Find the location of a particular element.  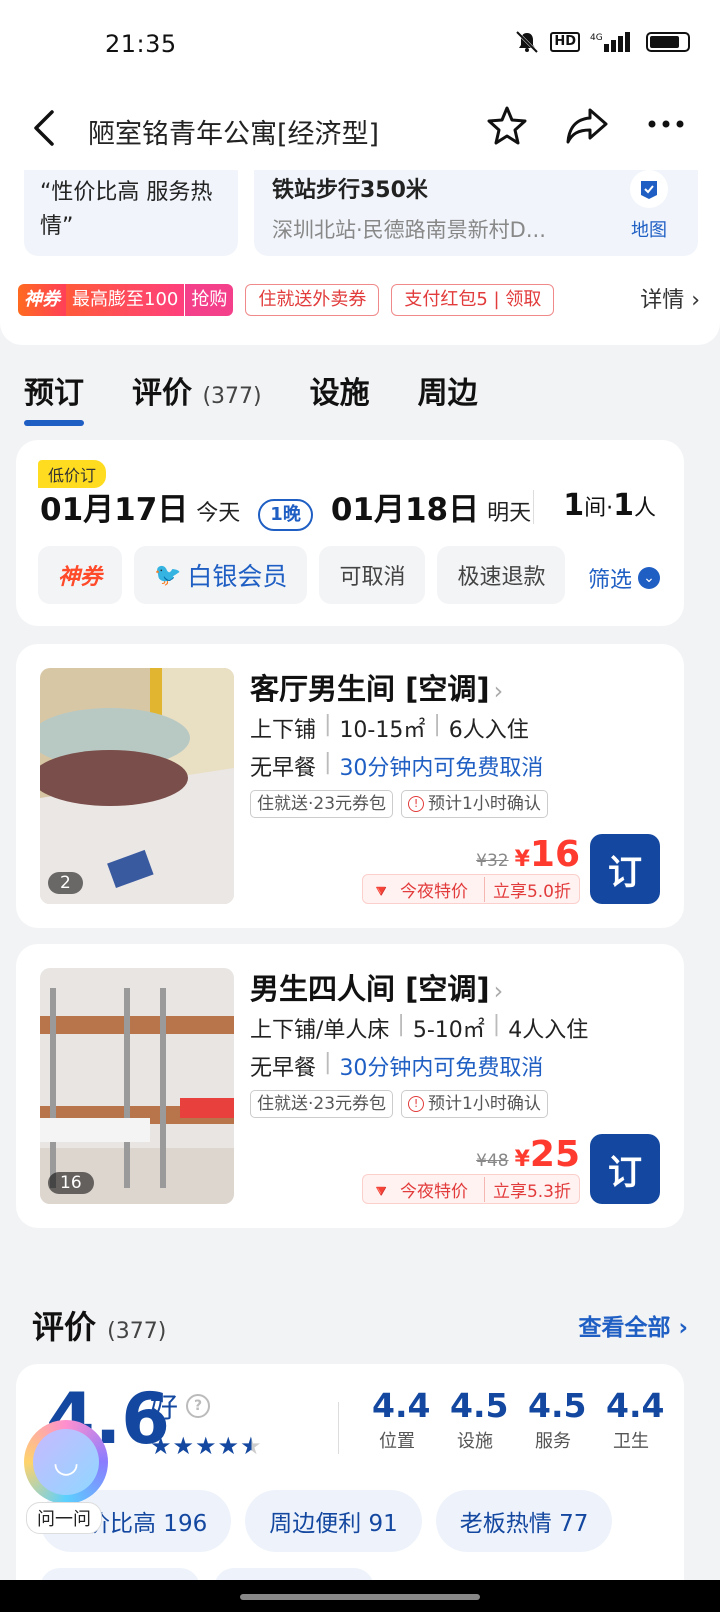

room-specs: 上下铺 | 10-15㎡ | 6人入住 is located at coordinates (389, 727).